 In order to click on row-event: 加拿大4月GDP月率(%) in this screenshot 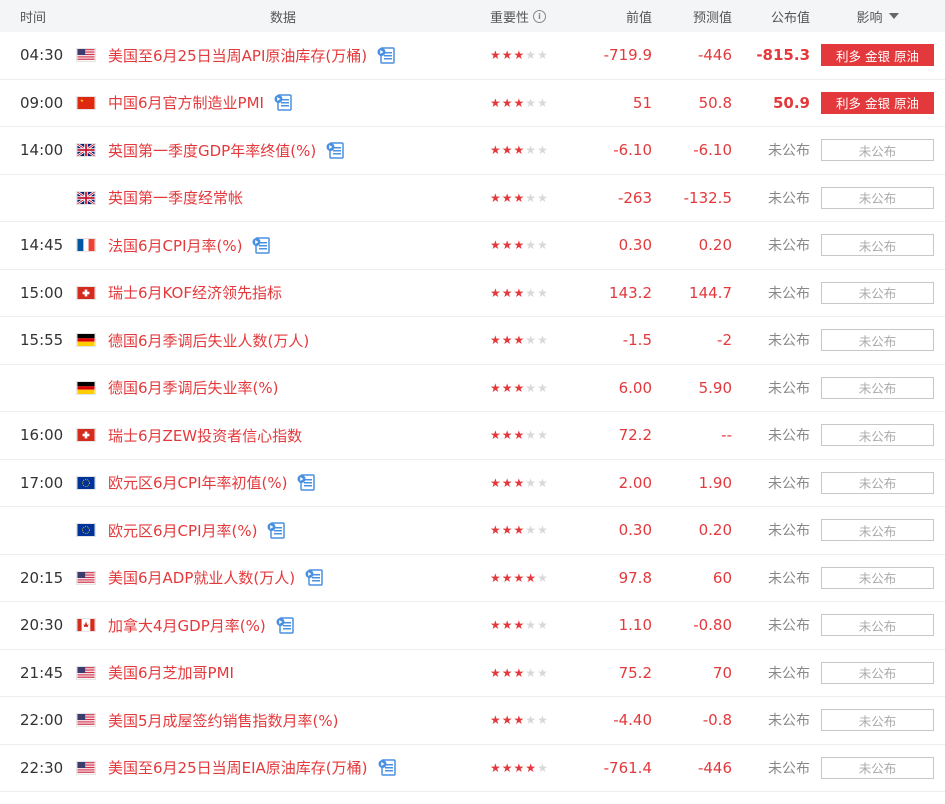, I will do `click(279, 625)`.